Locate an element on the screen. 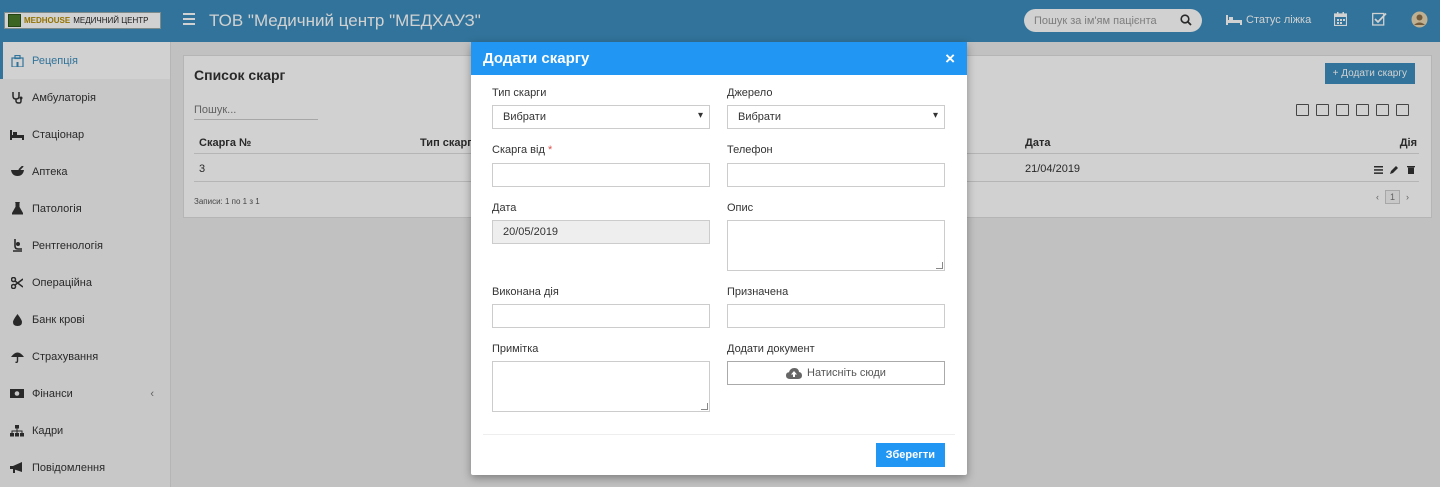  modal-header: Додати скаргу × is located at coordinates (719, 58).